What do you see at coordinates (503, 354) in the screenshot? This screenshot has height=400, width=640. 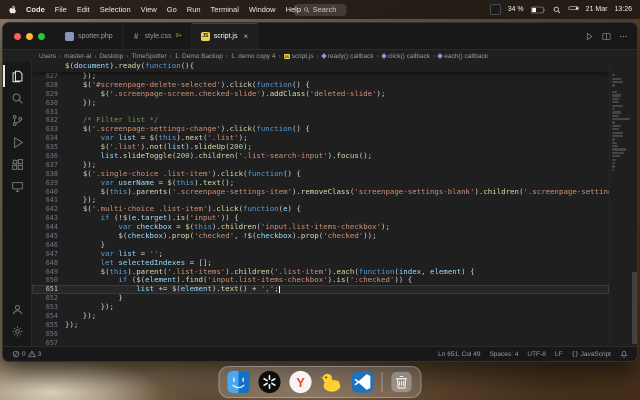 I see `indentation-setting: Spaces: 4` at bounding box center [503, 354].